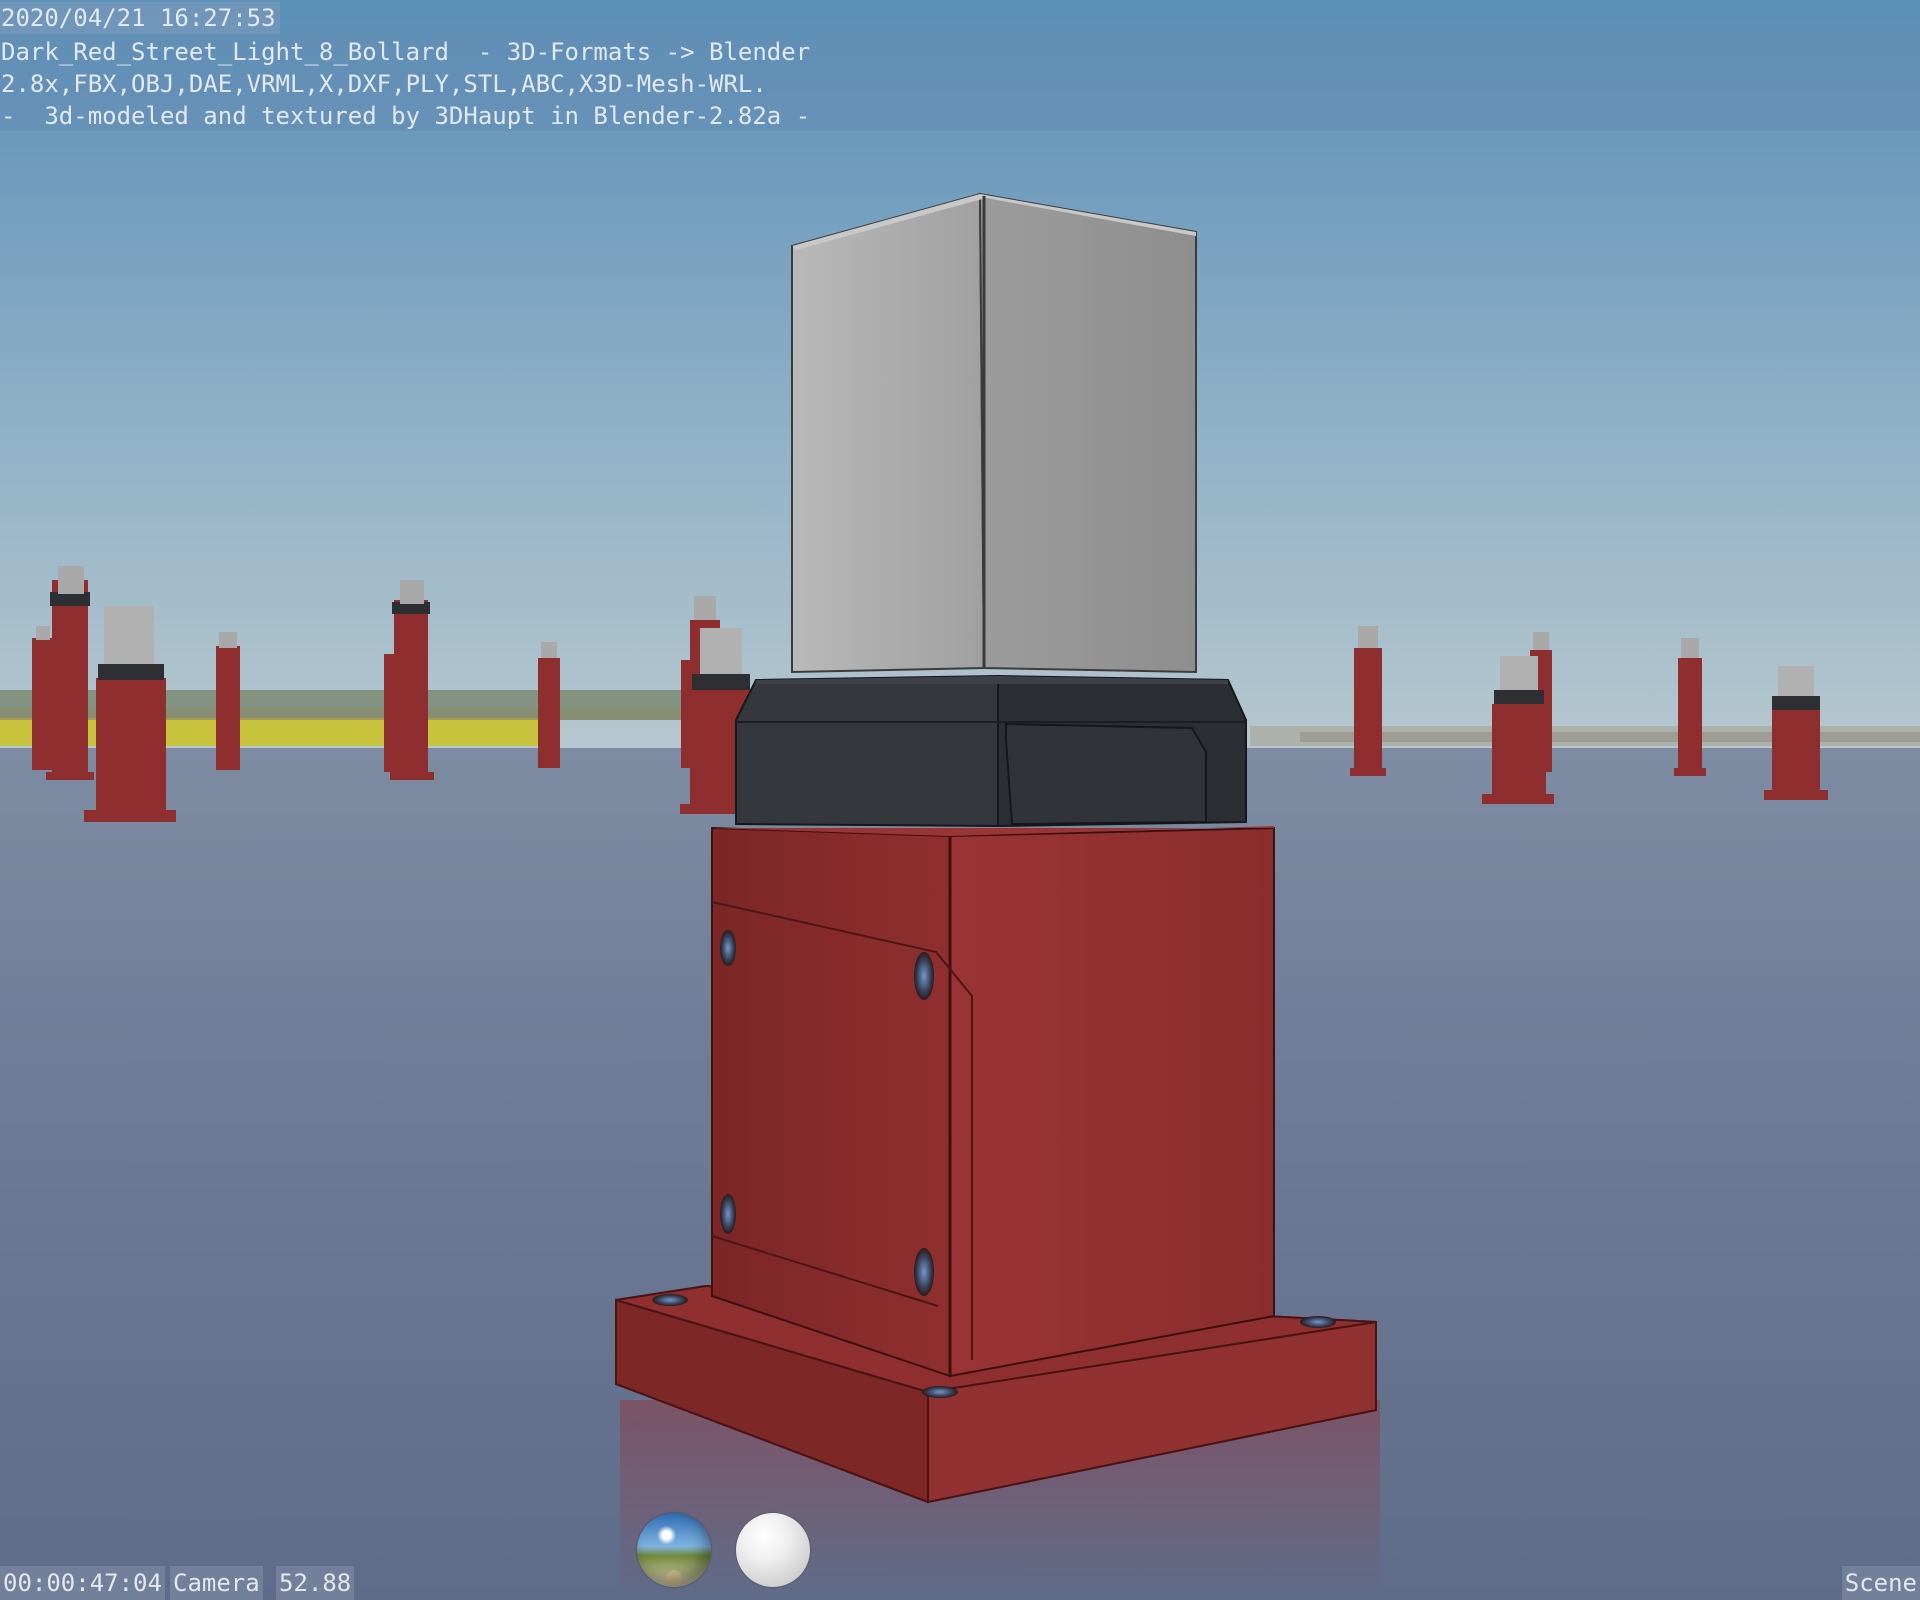 The image size is (1920, 1600). Describe the element at coordinates (315, 1583) in the screenshot. I see `lens-value: 52.88` at that location.